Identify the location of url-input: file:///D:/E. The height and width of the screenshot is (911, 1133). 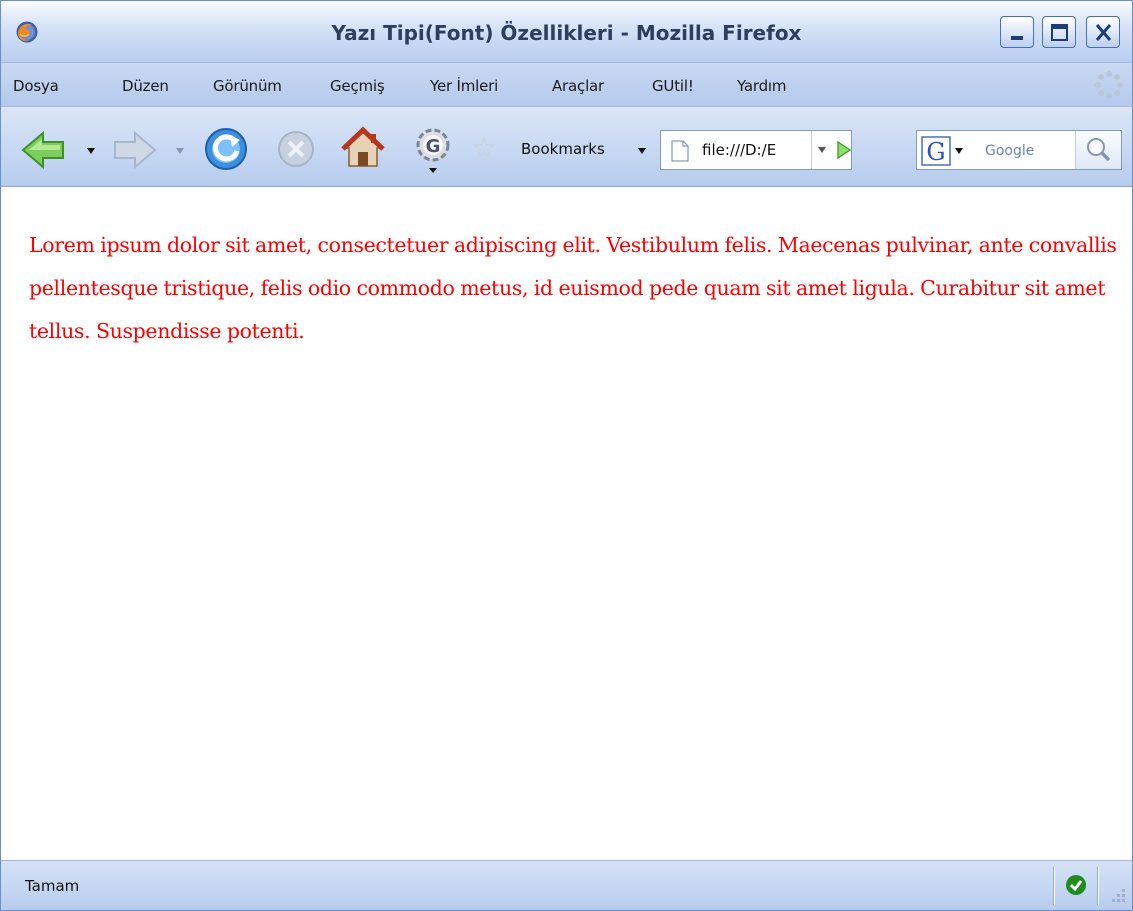
(757, 150).